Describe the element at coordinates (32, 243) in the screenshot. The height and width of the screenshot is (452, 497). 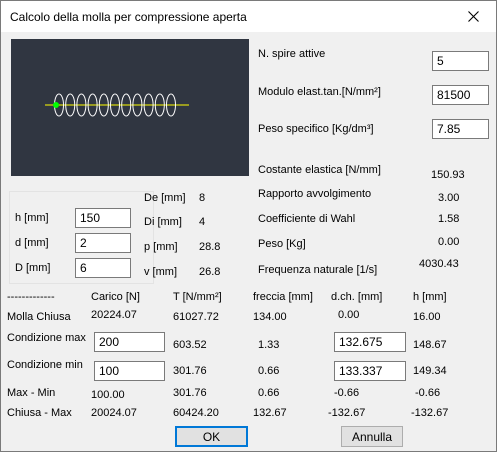
I see `d-label: d [mm]` at that location.